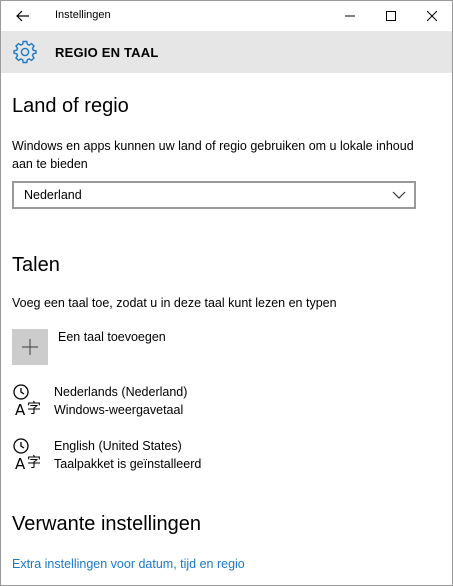 The height and width of the screenshot is (586, 453). I want to click on plus-icon, so click(30, 347).